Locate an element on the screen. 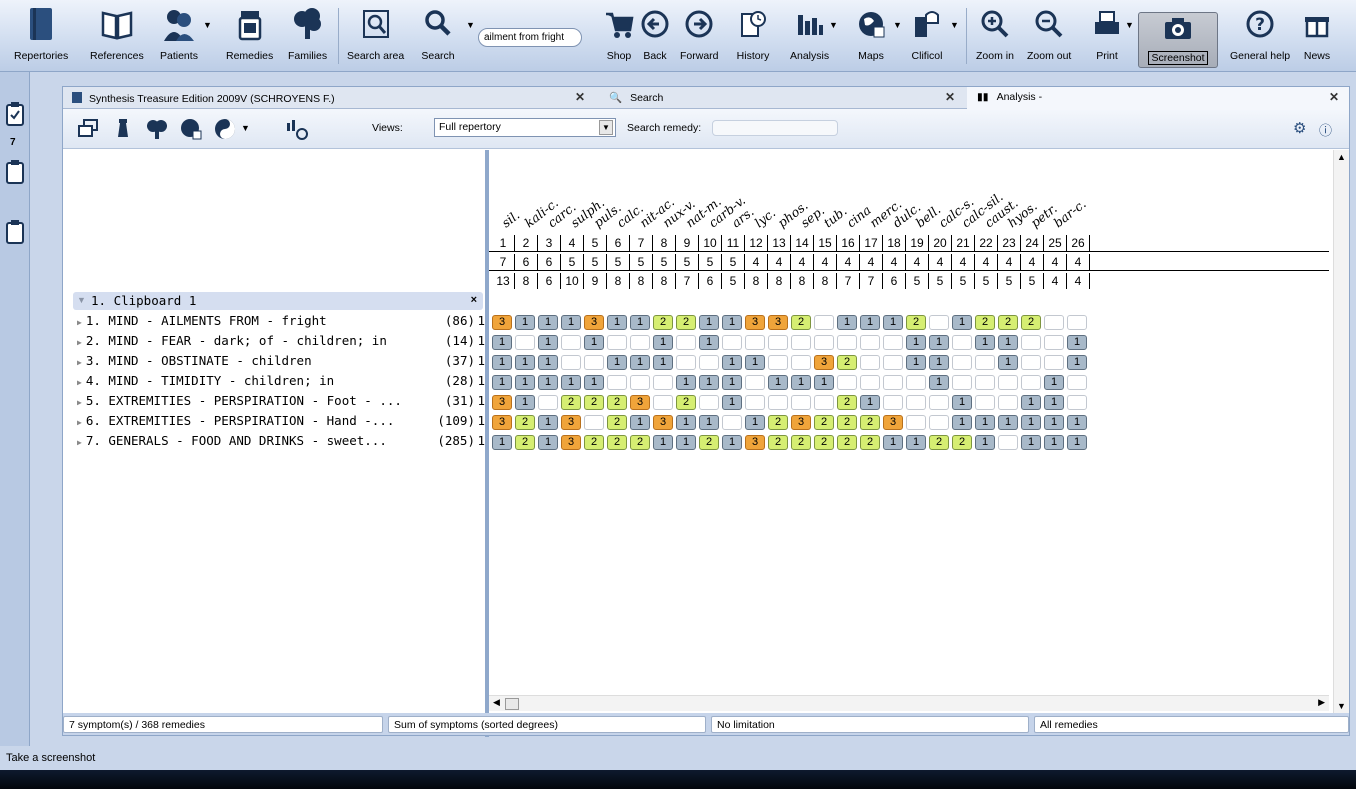 Image resolution: width=1356 pixels, height=789 pixels. close-icon: ✕ is located at coordinates (950, 97).